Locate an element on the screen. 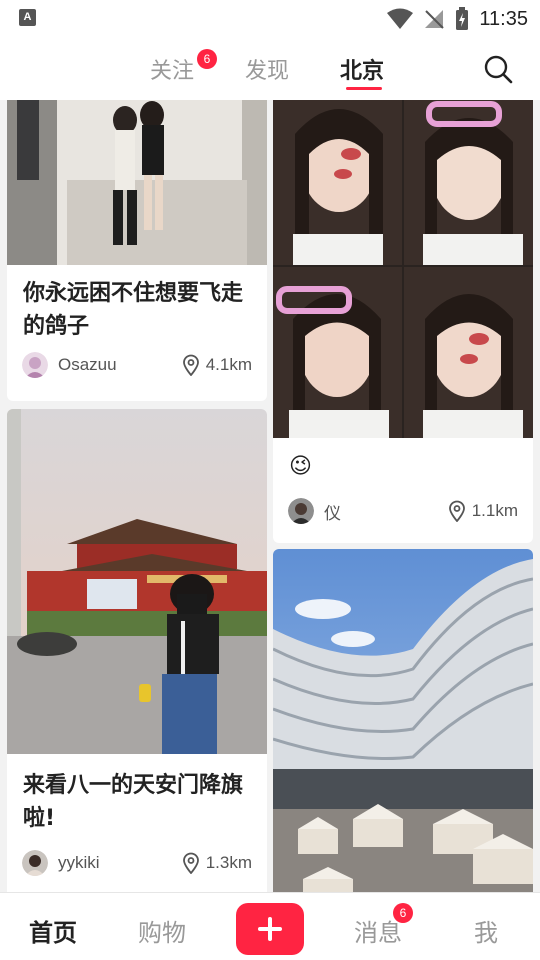  post-meta: Osazuu 4.1km is located at coordinates (137, 365).